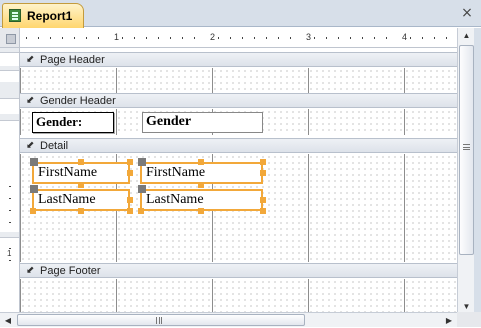 The image size is (481, 328). I want to click on report-icon, so click(15, 15).